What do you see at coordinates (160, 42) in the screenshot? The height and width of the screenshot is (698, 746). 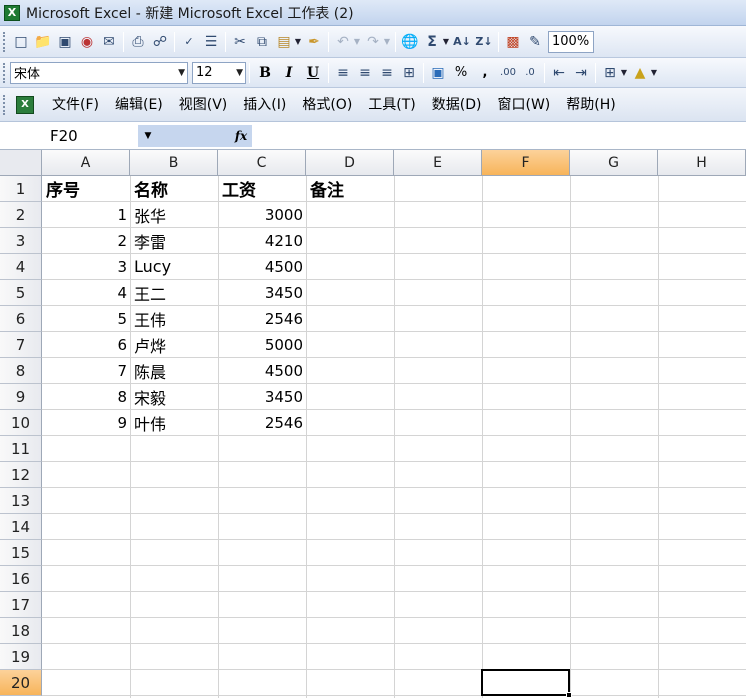 I see `print-preview-icon: ☍` at bounding box center [160, 42].